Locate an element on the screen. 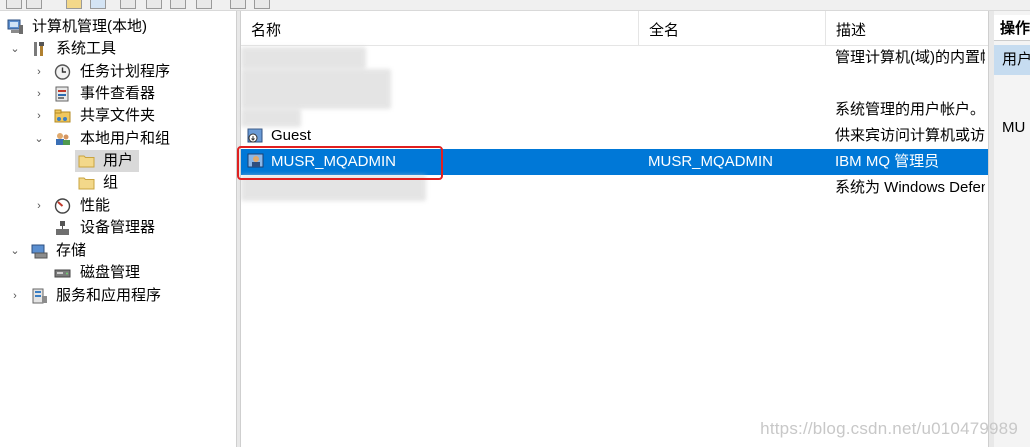 The image size is (1030, 447). users-group-icon is located at coordinates (63, 139).